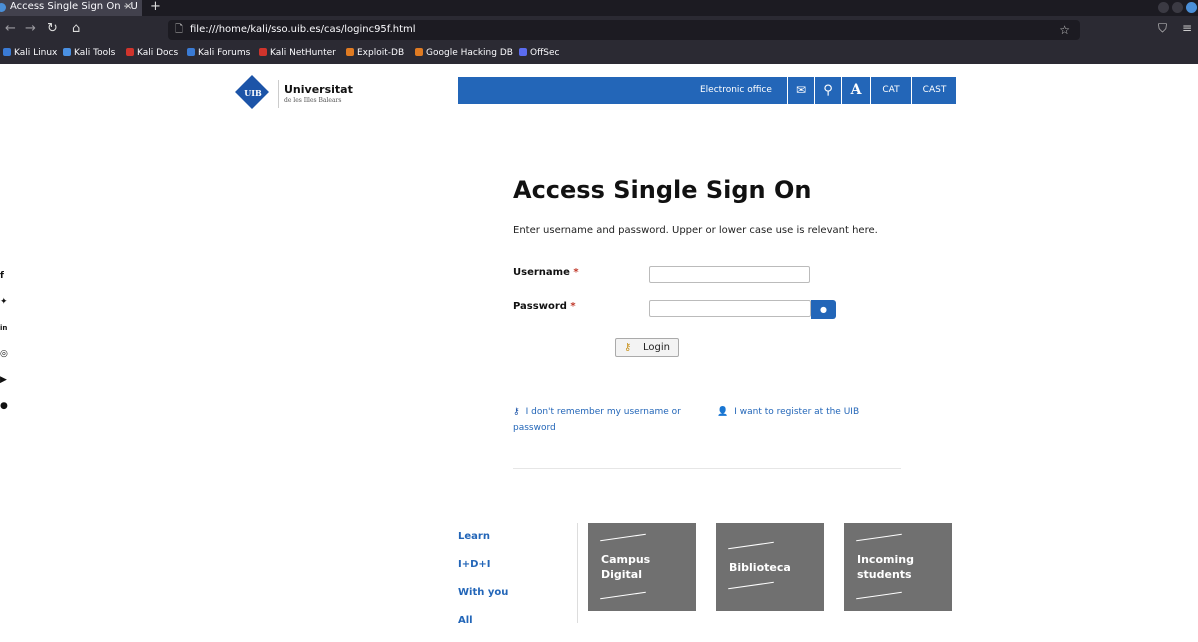 The height and width of the screenshot is (642, 1198). Describe the element at coordinates (577, 573) in the screenshot. I see `footer-divider` at that location.